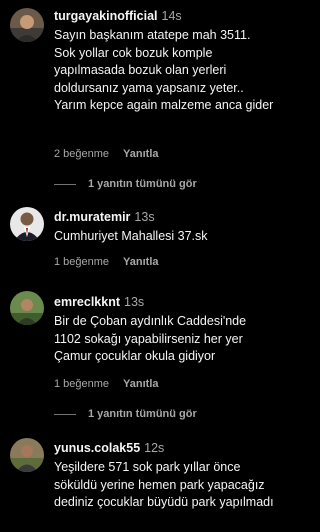 The image size is (320, 532). What do you see at coordinates (92, 217) in the screenshot?
I see `username: dr.muratemir` at bounding box center [92, 217].